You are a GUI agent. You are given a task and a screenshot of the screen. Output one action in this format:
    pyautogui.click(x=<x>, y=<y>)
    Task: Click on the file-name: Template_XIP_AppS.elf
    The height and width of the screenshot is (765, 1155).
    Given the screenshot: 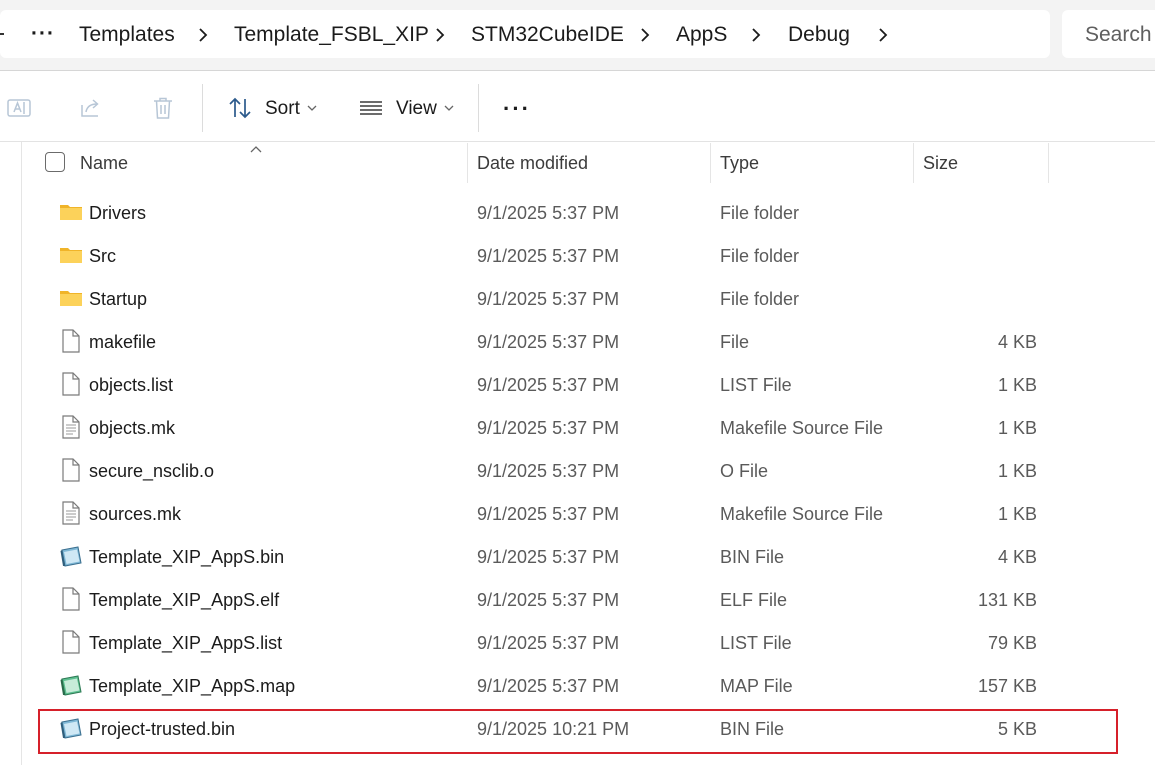 What is the action you would take?
    pyautogui.click(x=184, y=600)
    